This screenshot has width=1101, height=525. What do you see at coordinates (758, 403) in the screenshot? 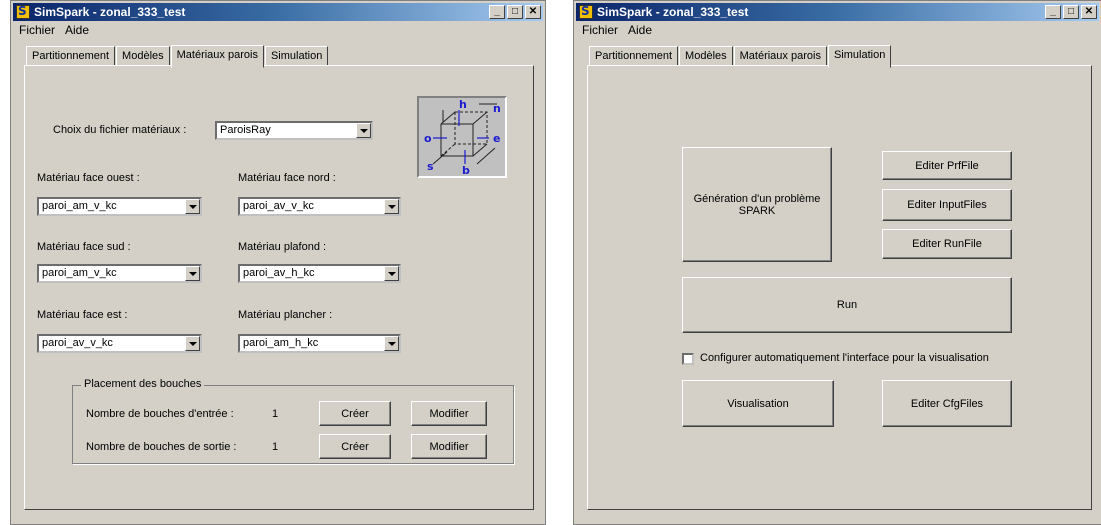
I see `visualisation-button: Visualisation` at bounding box center [758, 403].